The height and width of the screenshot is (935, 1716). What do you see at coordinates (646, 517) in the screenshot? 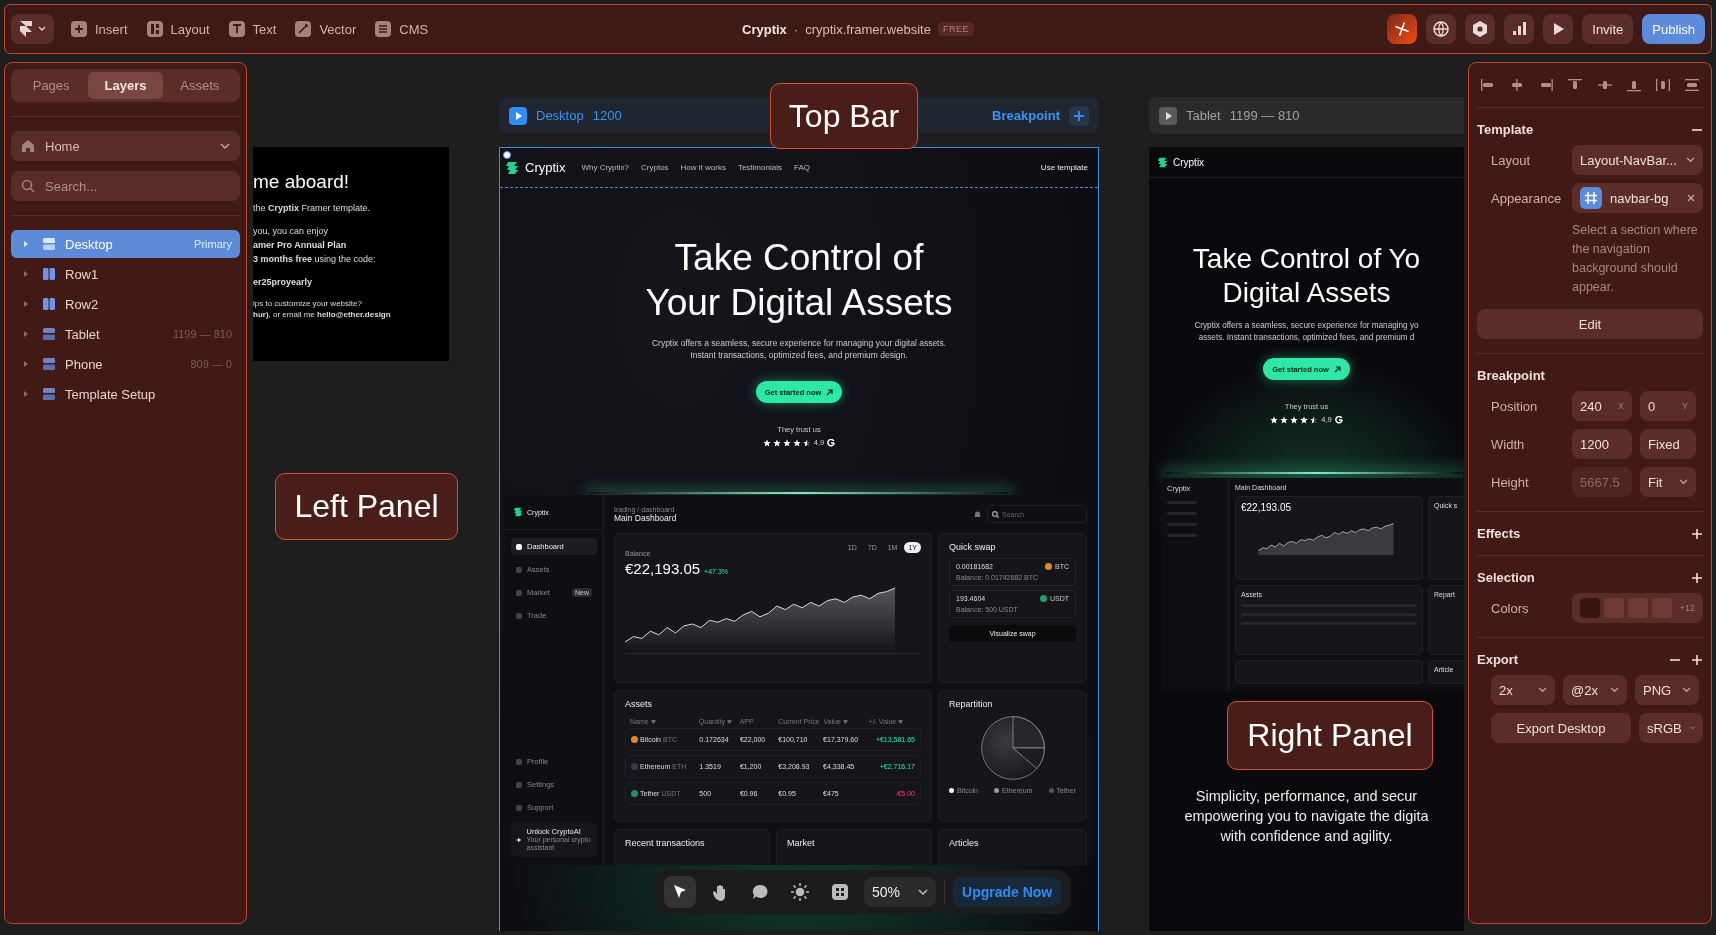
I see `dashboard-title: Main Dashboard` at bounding box center [646, 517].